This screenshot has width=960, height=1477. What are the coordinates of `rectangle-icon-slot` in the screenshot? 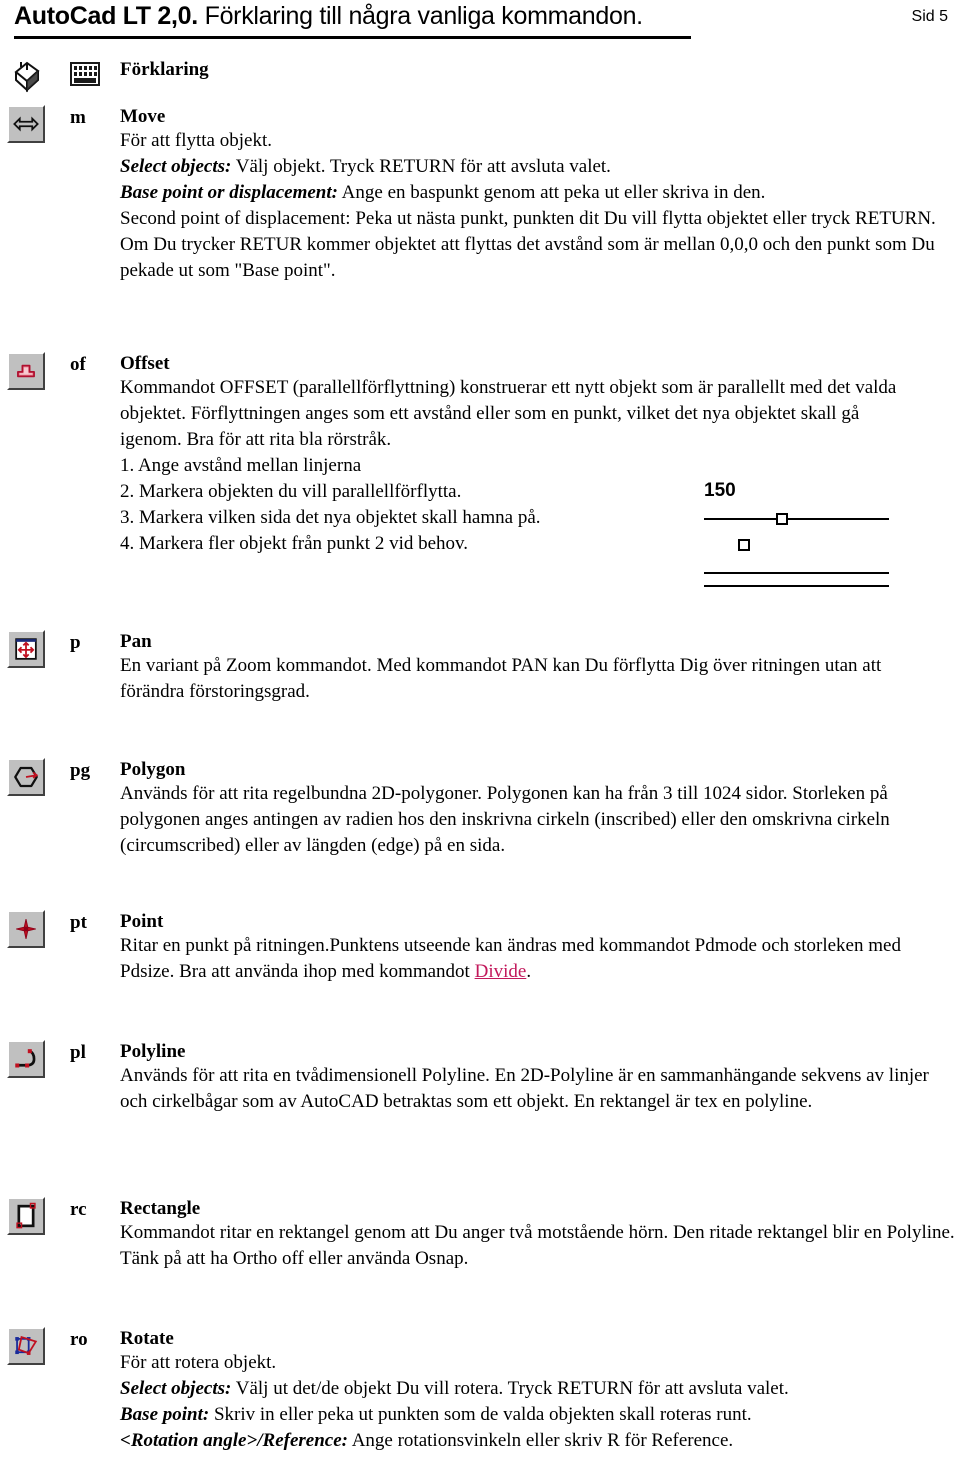 It's located at (29, 1218).